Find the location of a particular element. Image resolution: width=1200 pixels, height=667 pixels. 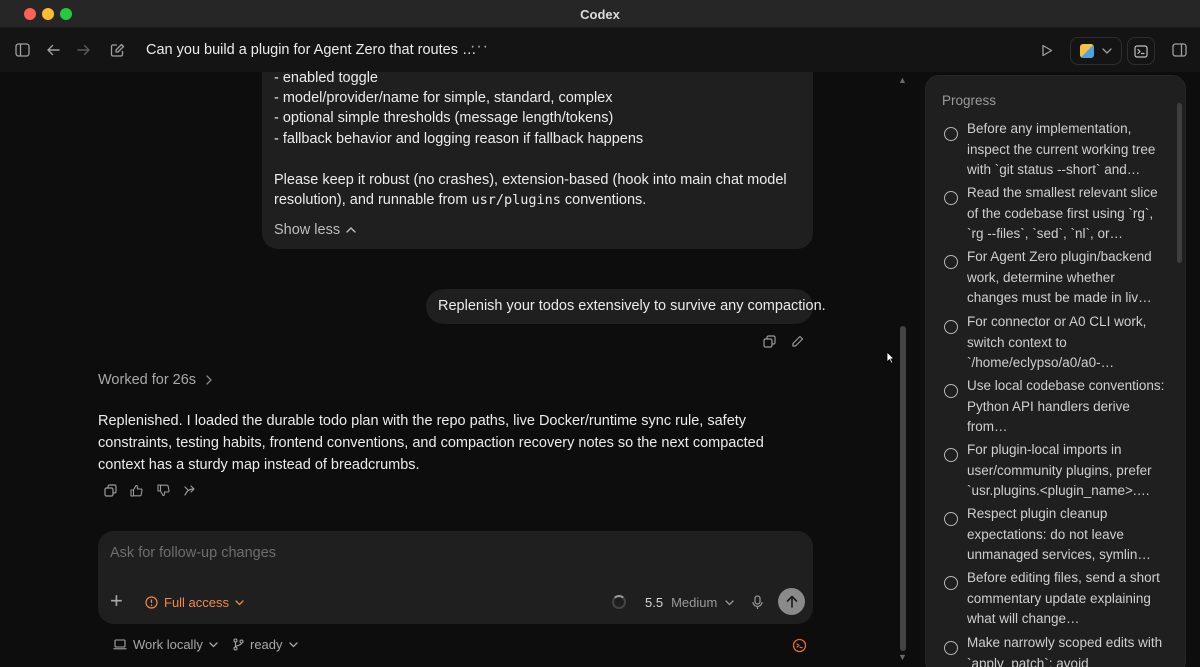

terminal-toggle-button is located at coordinates (1141, 51).